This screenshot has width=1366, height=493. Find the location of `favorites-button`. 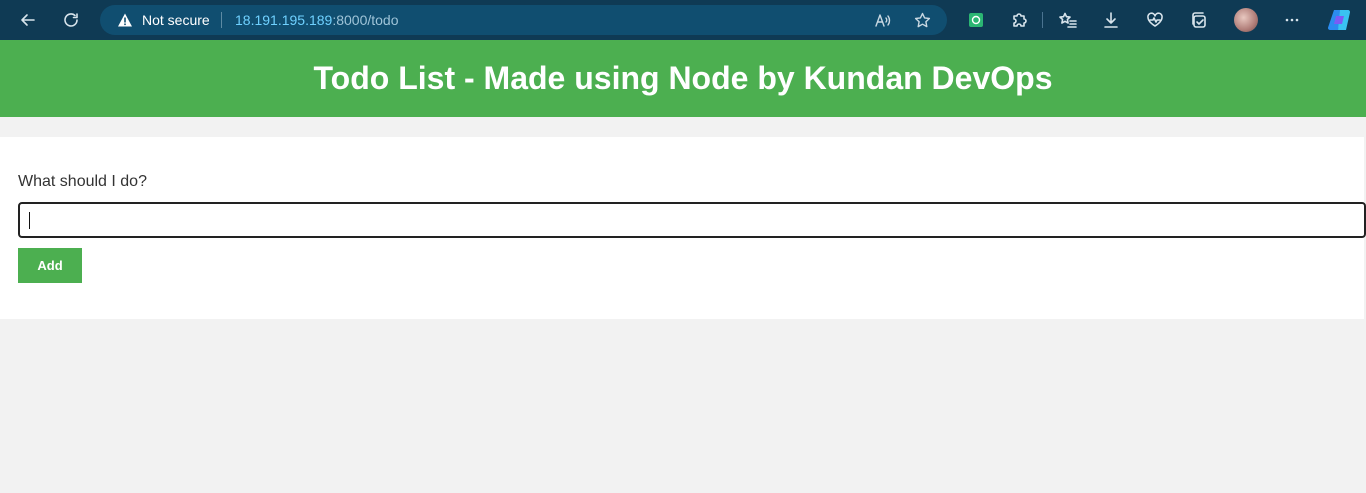

favorites-button is located at coordinates (1068, 20).